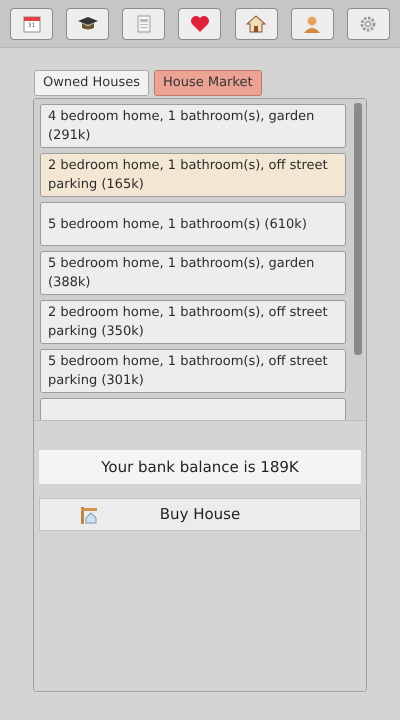  Describe the element at coordinates (143, 24) in the screenshot. I see `newspaper-icon` at that location.